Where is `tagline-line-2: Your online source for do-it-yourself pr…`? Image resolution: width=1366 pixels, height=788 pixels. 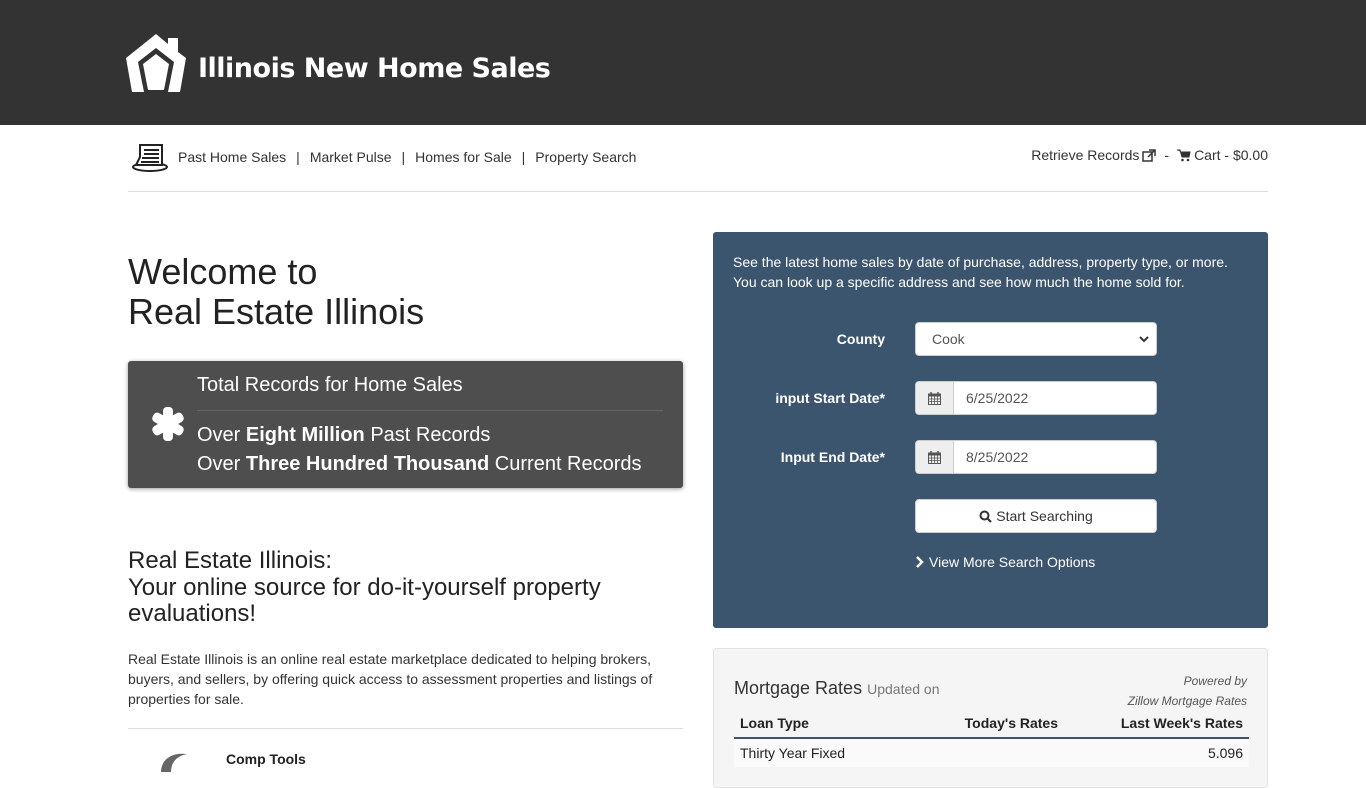
tagline-line-2: Your online source for do-it-yourself pr… is located at coordinates (364, 600).